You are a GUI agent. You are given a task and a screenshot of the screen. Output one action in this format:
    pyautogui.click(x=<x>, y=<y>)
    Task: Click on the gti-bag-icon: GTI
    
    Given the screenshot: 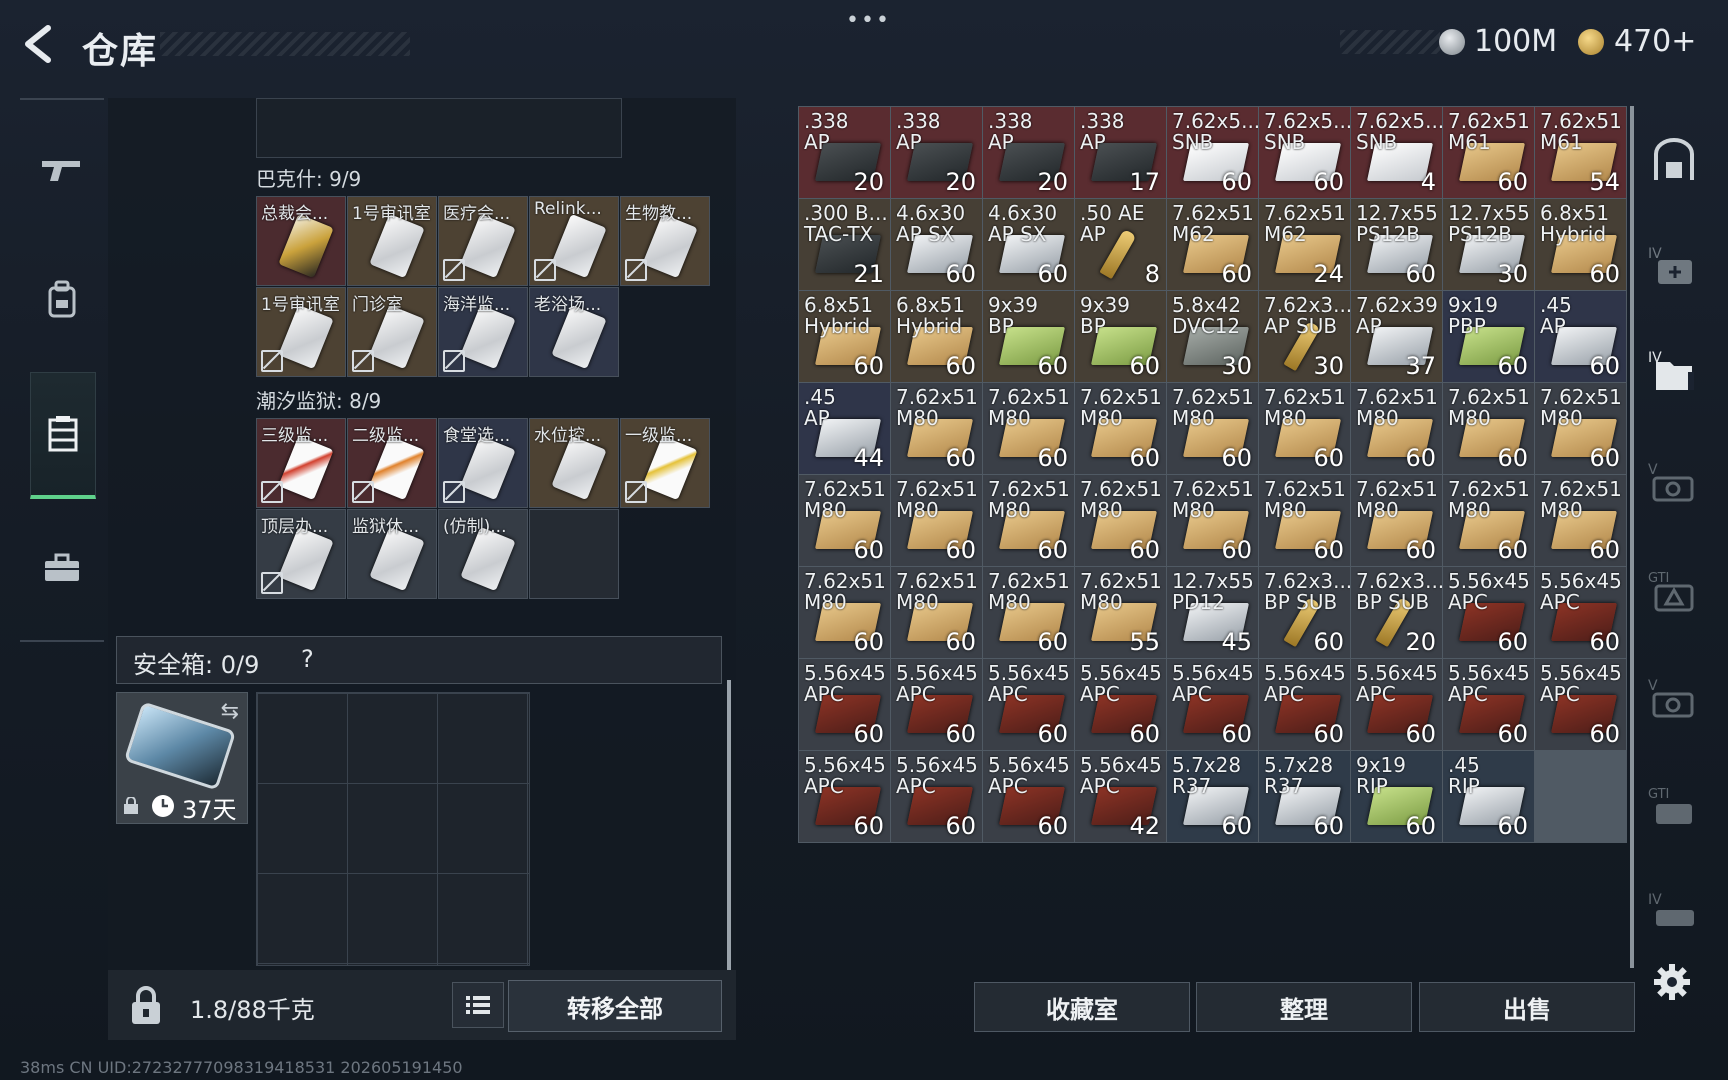 What is the action you would take?
    pyautogui.click(x=1674, y=808)
    